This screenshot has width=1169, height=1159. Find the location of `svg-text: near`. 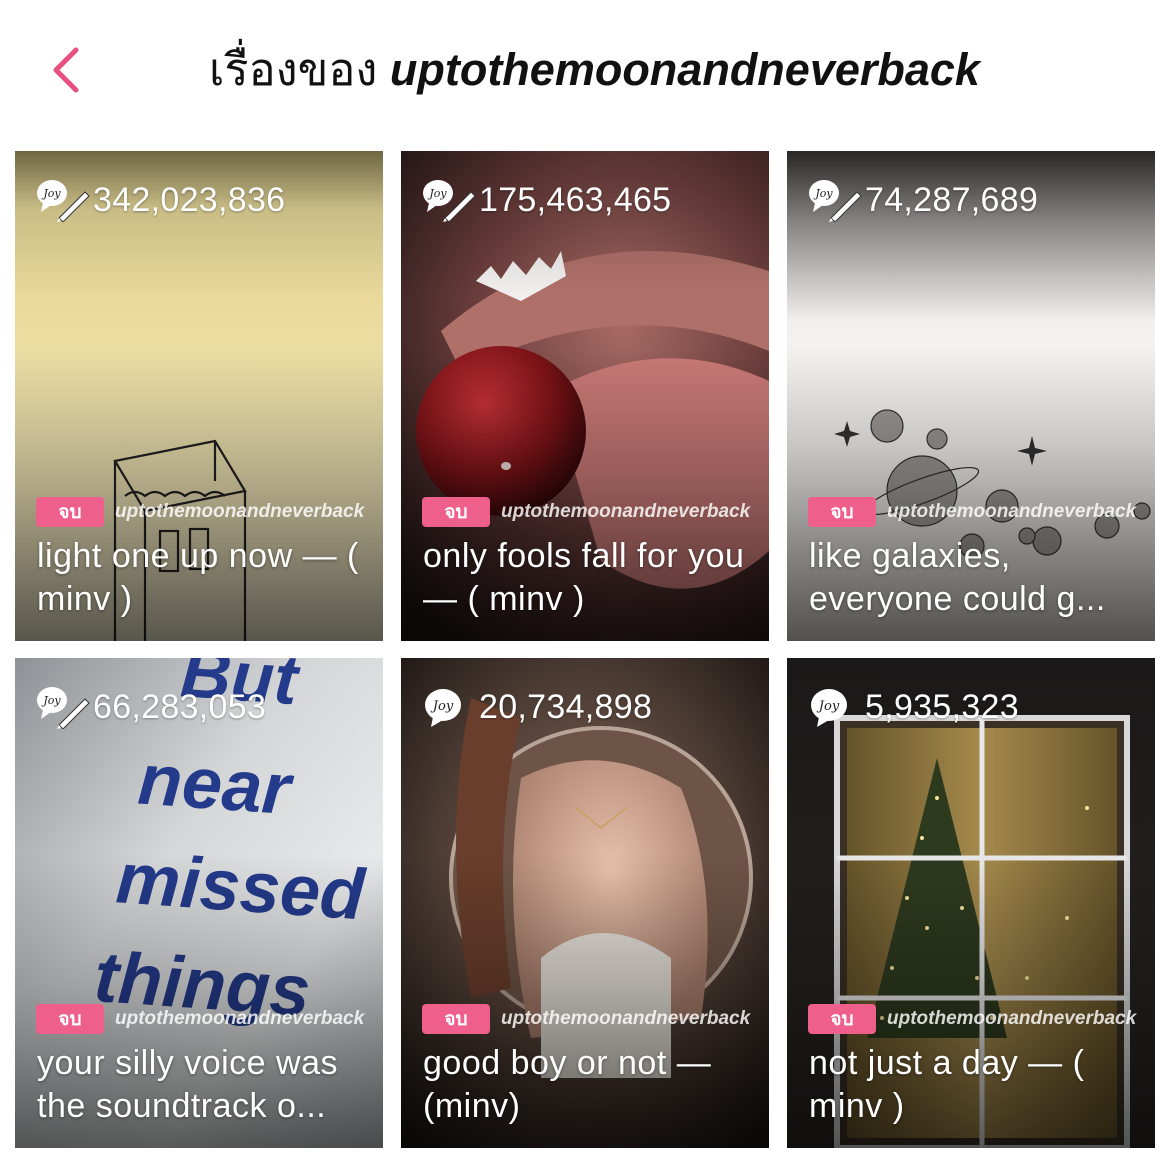

svg-text: near is located at coordinates (216, 785).